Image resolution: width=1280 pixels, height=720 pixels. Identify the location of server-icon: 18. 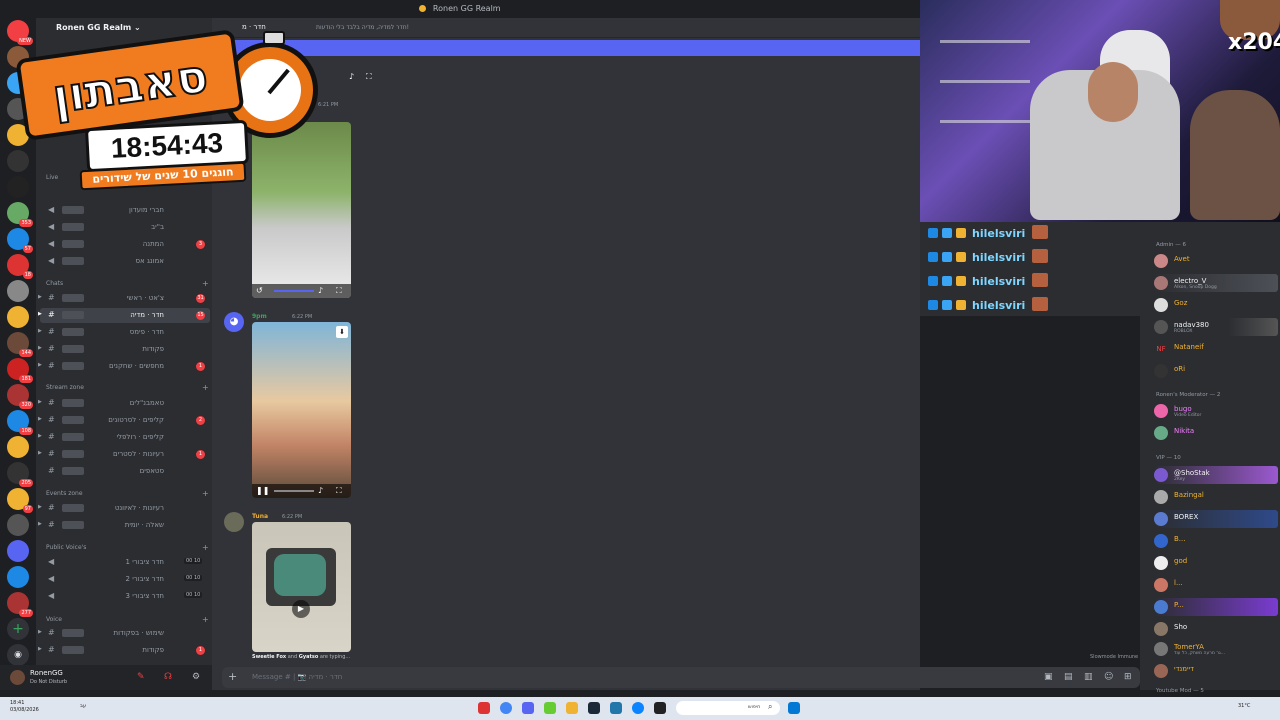
(20, 266).